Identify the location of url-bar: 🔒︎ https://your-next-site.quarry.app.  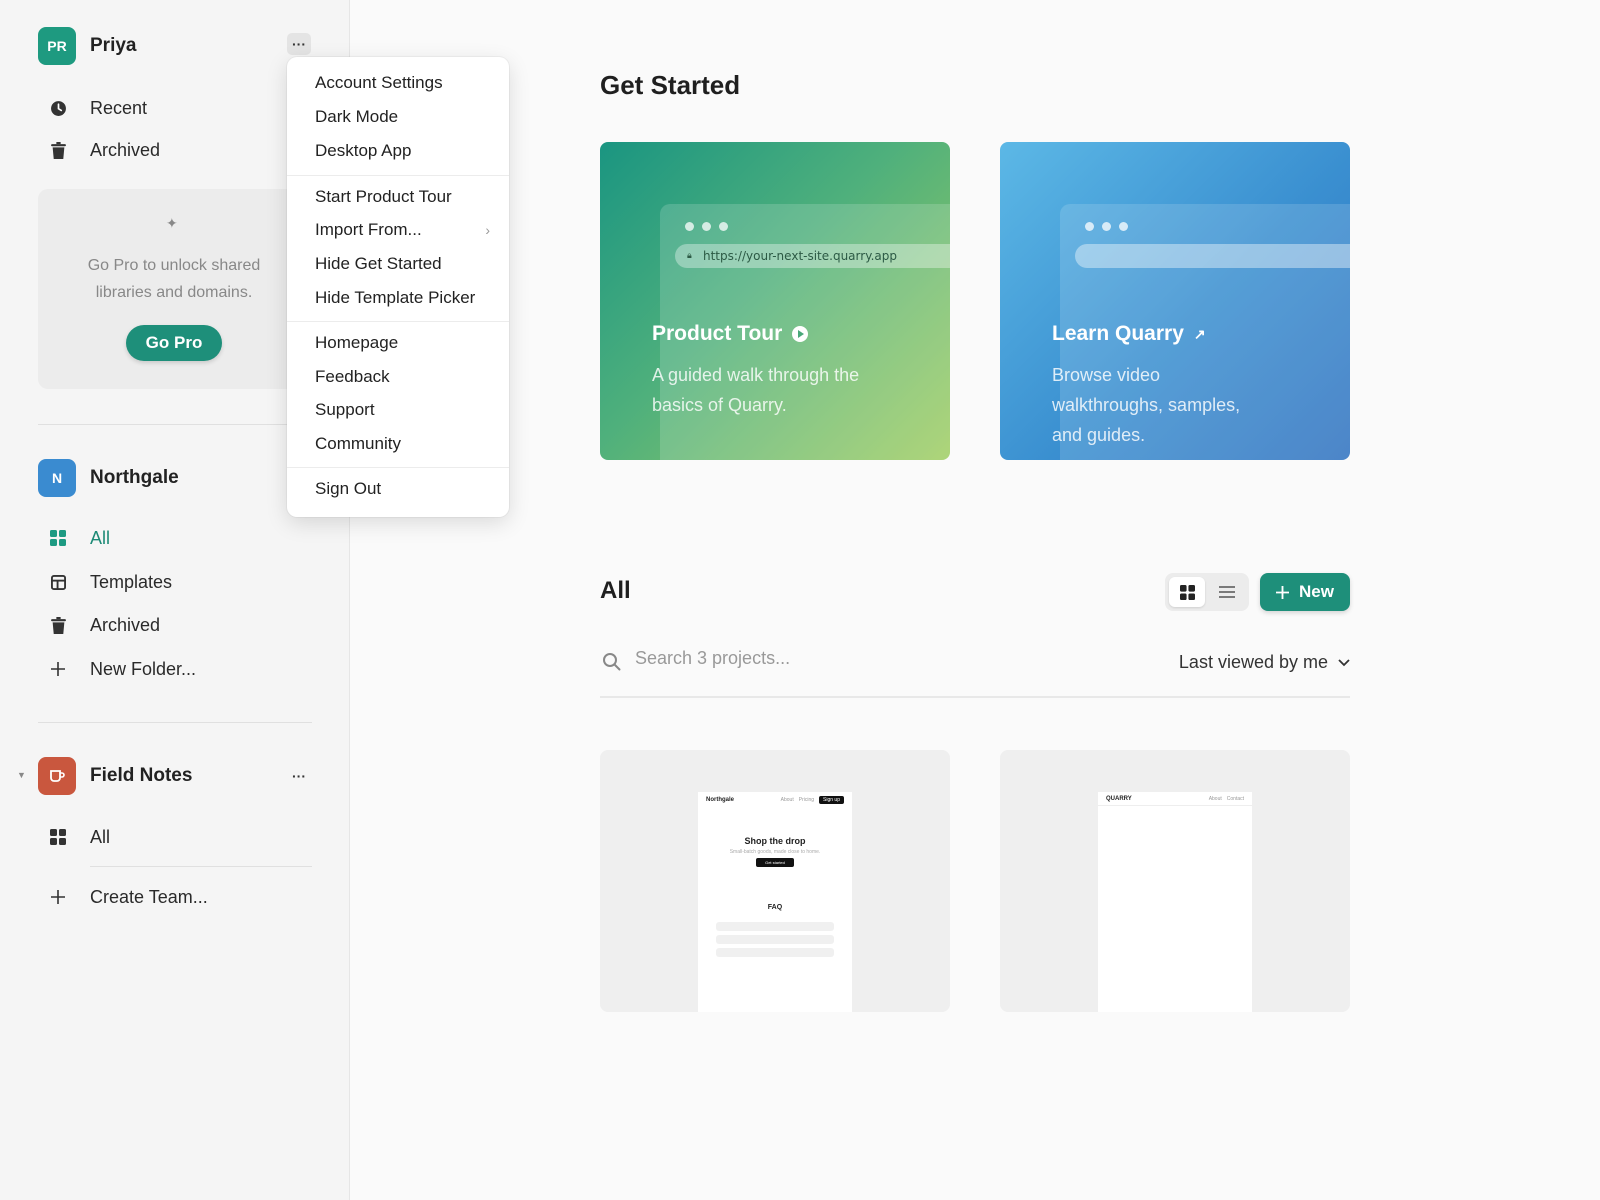
(812, 256).